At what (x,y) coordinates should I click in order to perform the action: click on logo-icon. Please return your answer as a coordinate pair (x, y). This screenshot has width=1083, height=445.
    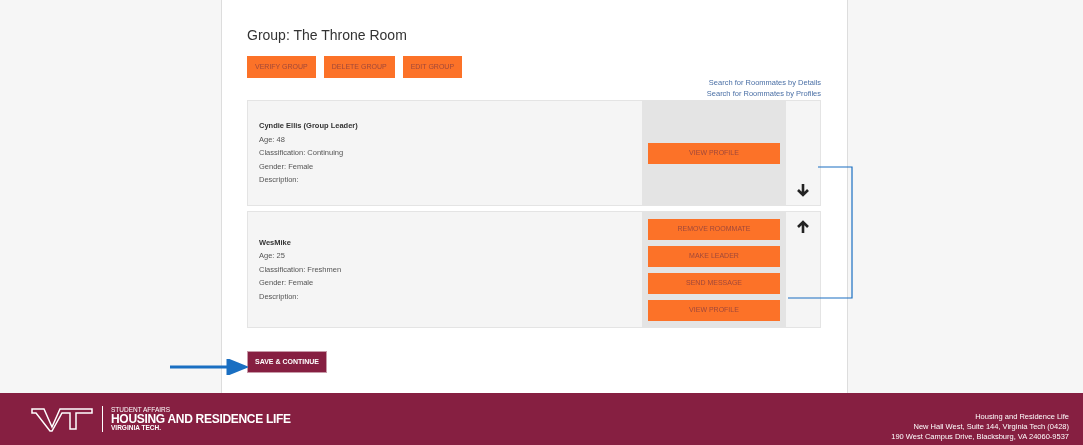
    Looking at the image, I should click on (62, 419).